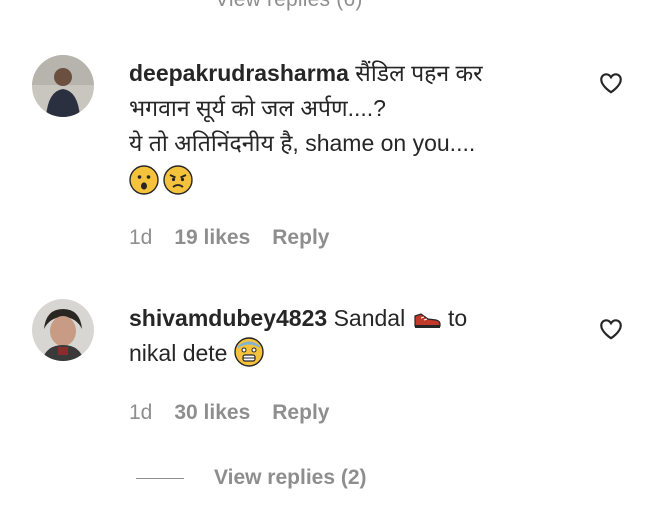  What do you see at coordinates (419, 73) in the screenshot?
I see `comment-text: सैंडिल पहन कर` at bounding box center [419, 73].